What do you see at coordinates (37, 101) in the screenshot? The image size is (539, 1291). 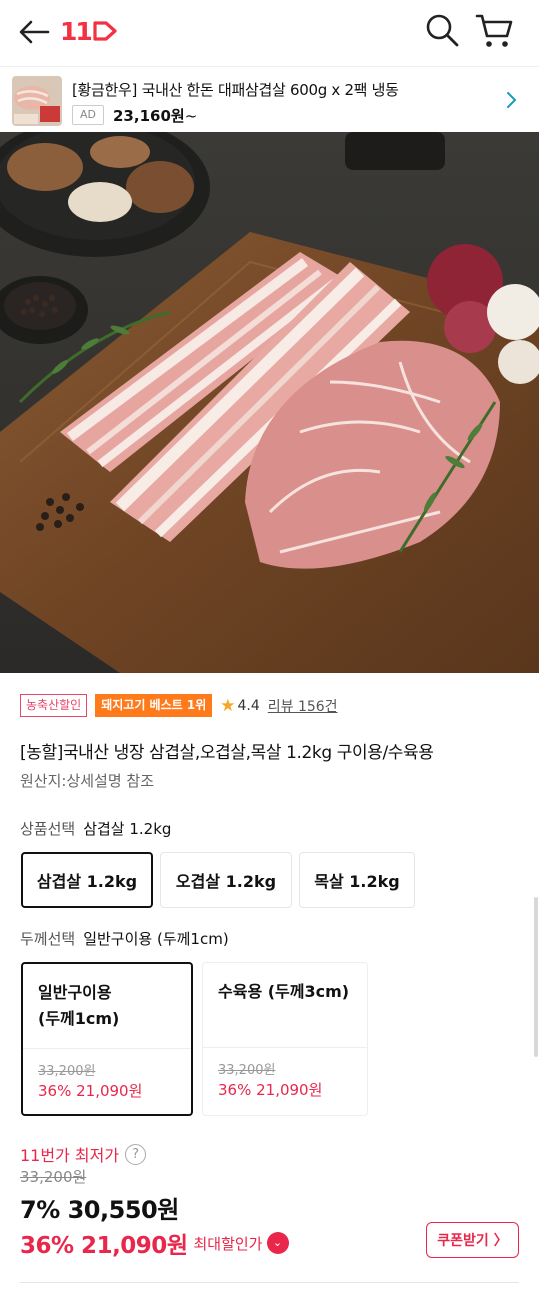 I see `ad-thumbnail` at bounding box center [37, 101].